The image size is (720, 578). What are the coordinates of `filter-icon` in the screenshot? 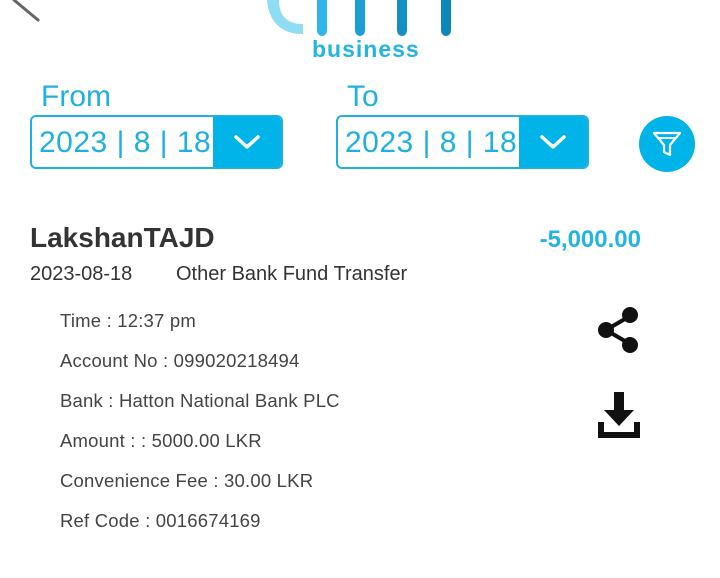 It's located at (667, 144).